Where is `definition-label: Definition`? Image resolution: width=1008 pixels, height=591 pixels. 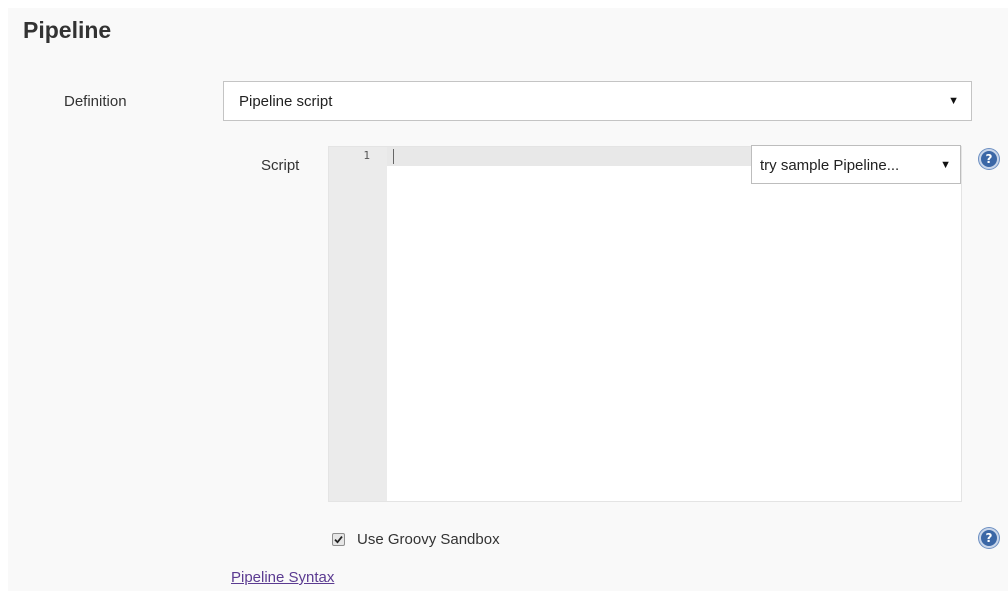 definition-label: Definition is located at coordinates (95, 101).